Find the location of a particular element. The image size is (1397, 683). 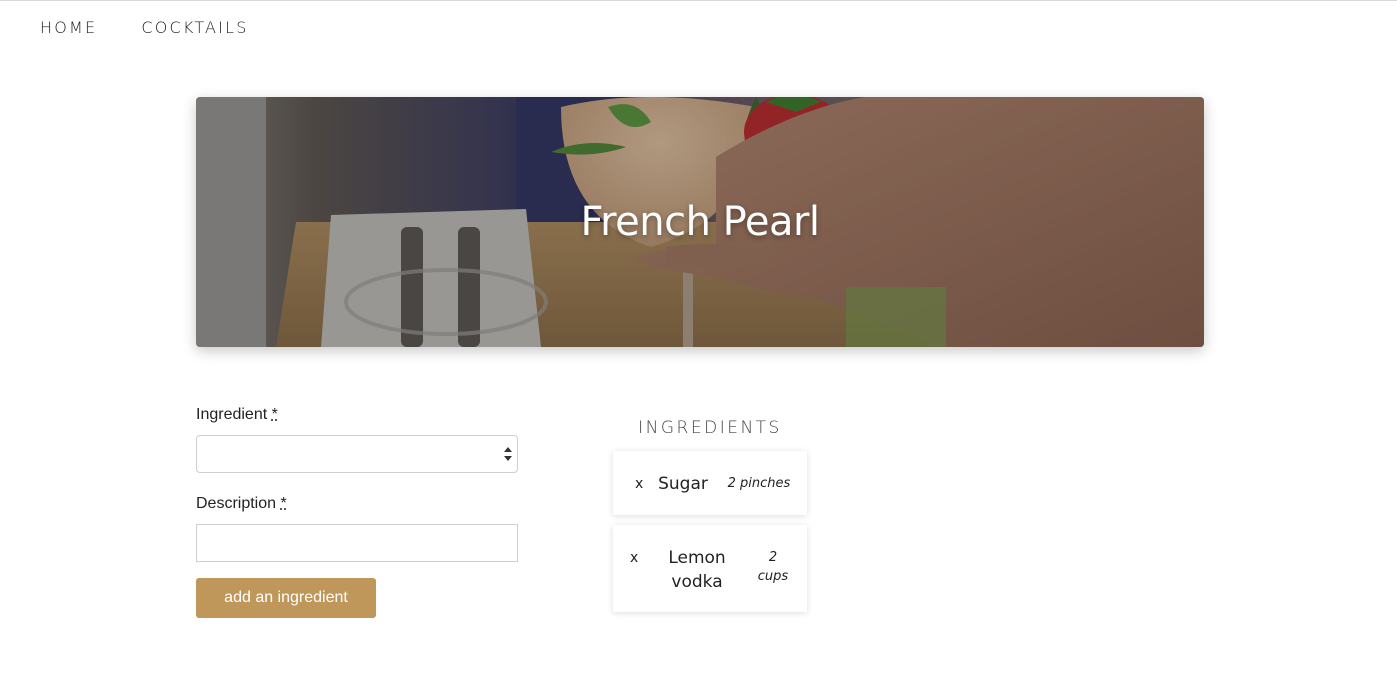

ingredient-name: Lemon vodka is located at coordinates (697, 570).